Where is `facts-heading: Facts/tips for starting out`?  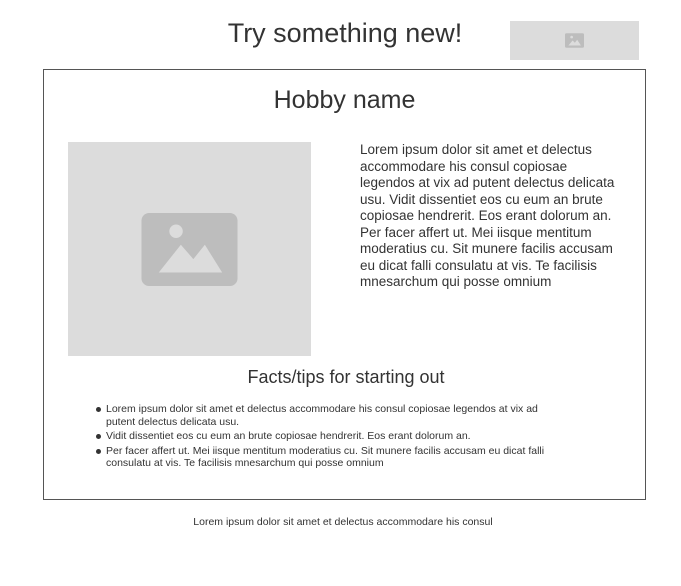 facts-heading: Facts/tips for starting out is located at coordinates (346, 377).